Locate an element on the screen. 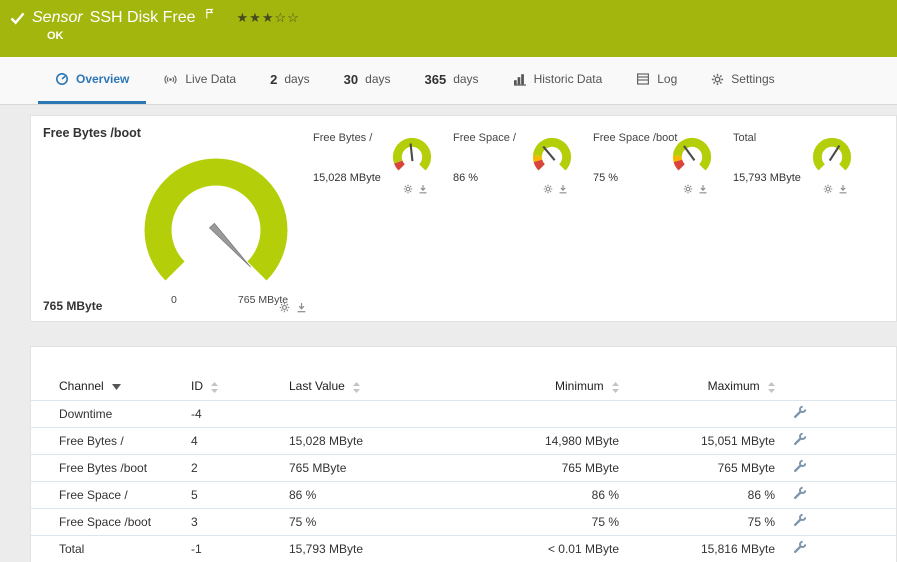 The height and width of the screenshot is (562, 897). channel-last-value: 15,028 MByte is located at coordinates (389, 441).